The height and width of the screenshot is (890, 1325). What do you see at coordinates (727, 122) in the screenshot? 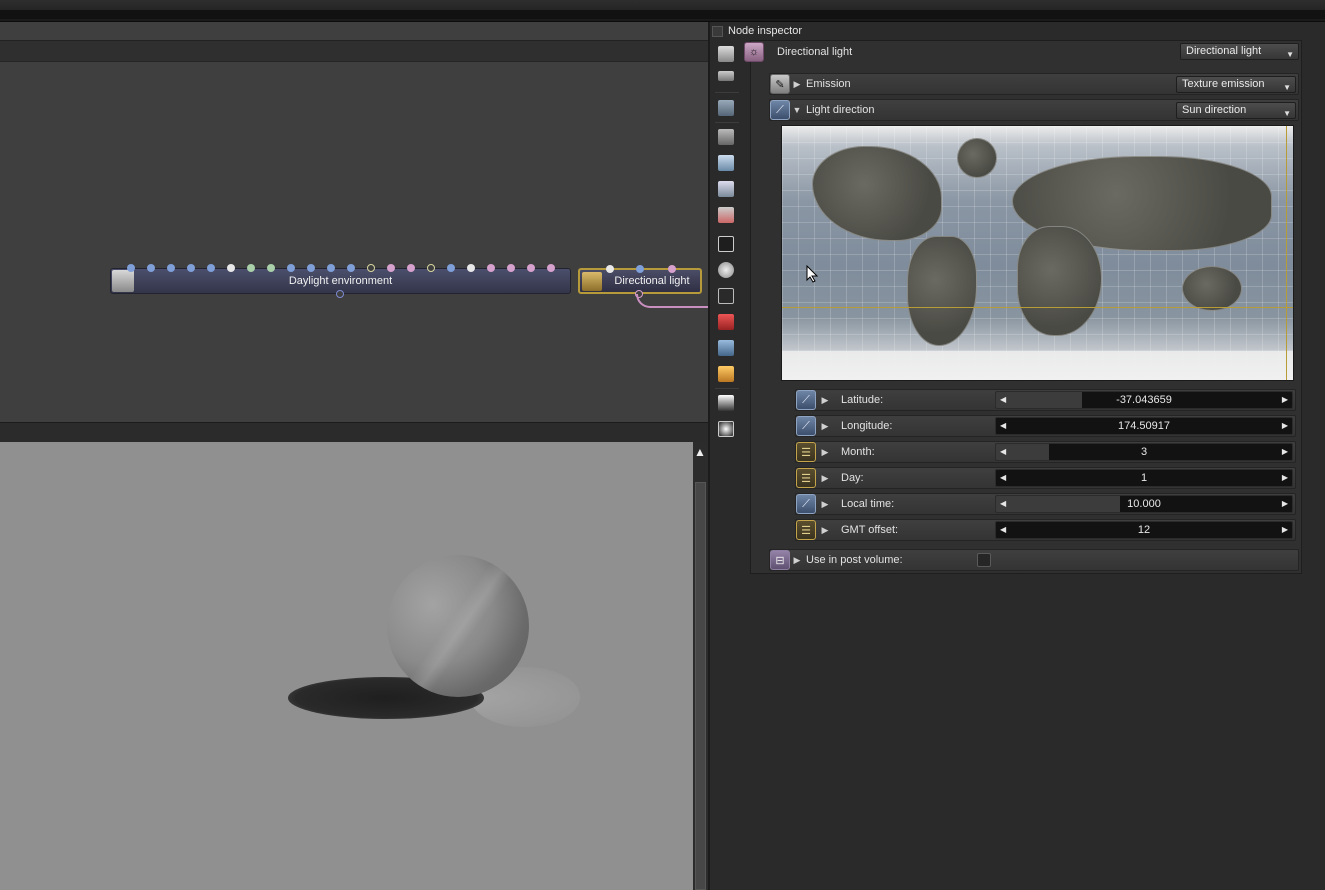
I see `toolbar-separator` at bounding box center [727, 122].